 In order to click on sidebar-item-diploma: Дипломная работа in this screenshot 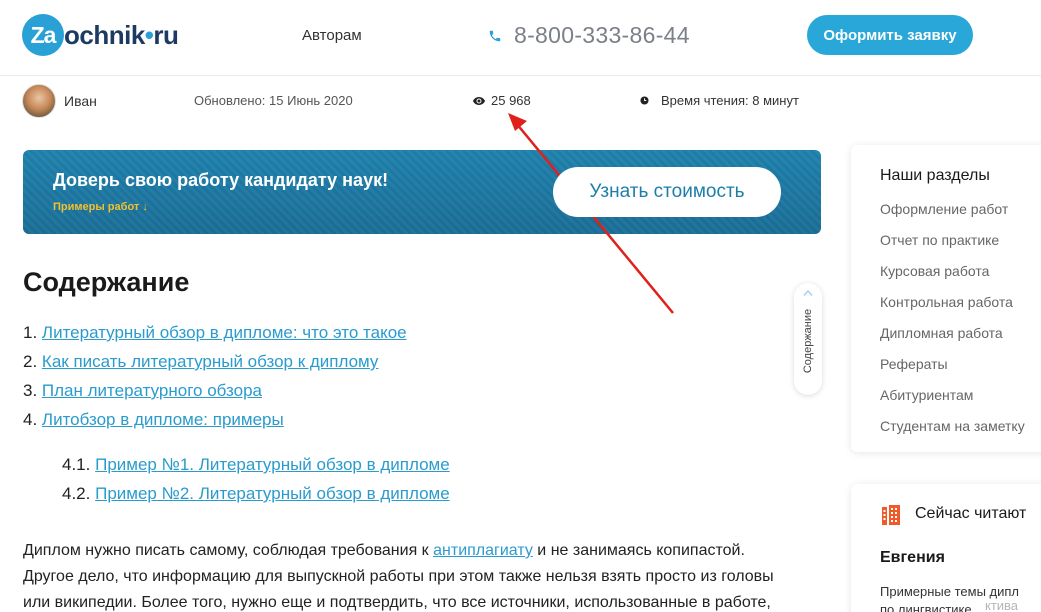, I will do `click(941, 333)`.